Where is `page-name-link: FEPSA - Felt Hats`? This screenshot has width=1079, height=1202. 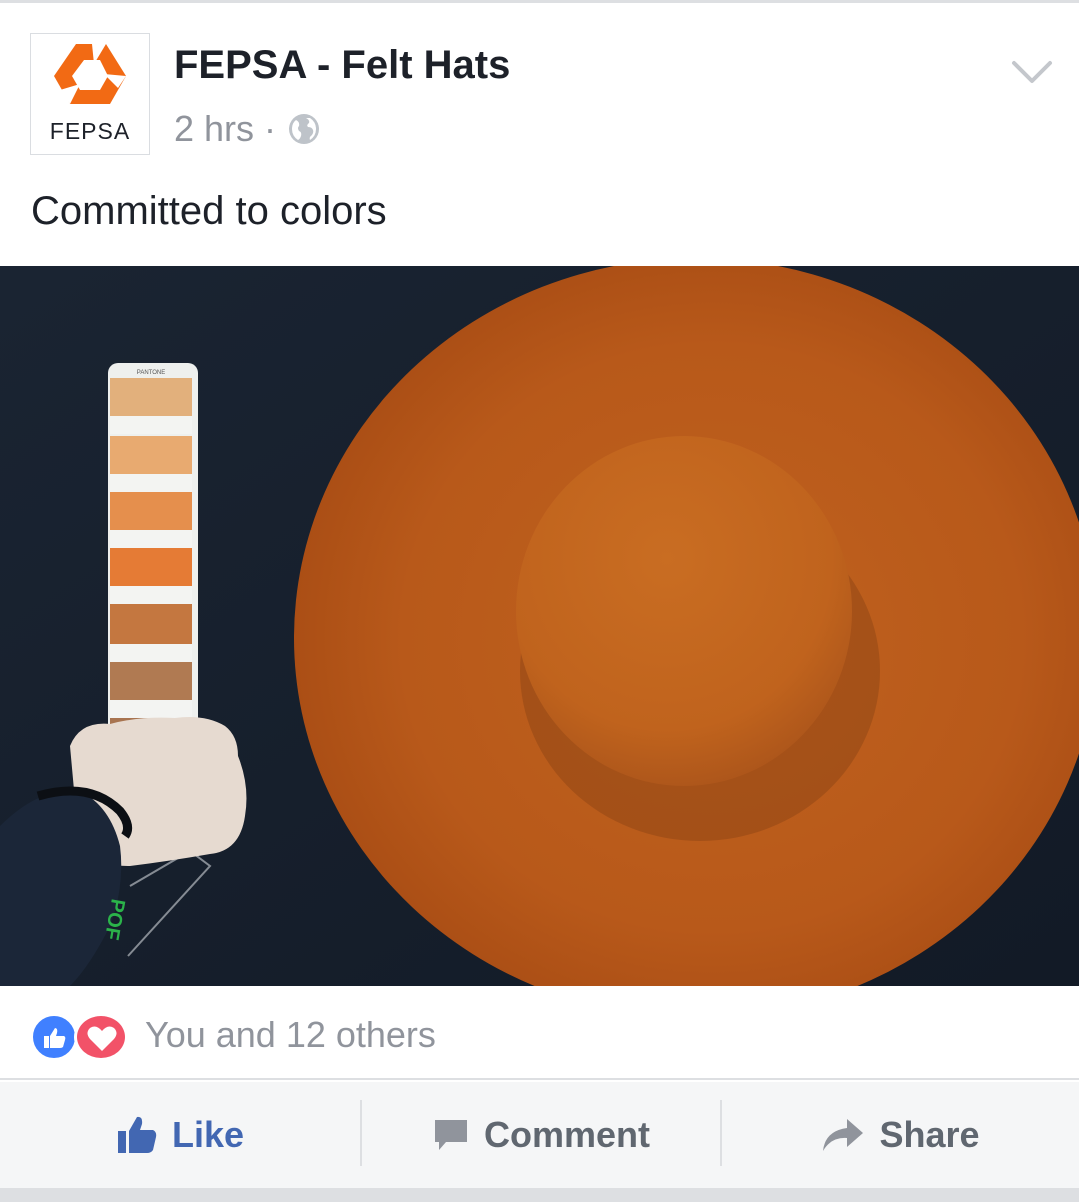 page-name-link: FEPSA - Felt Hats is located at coordinates (342, 65).